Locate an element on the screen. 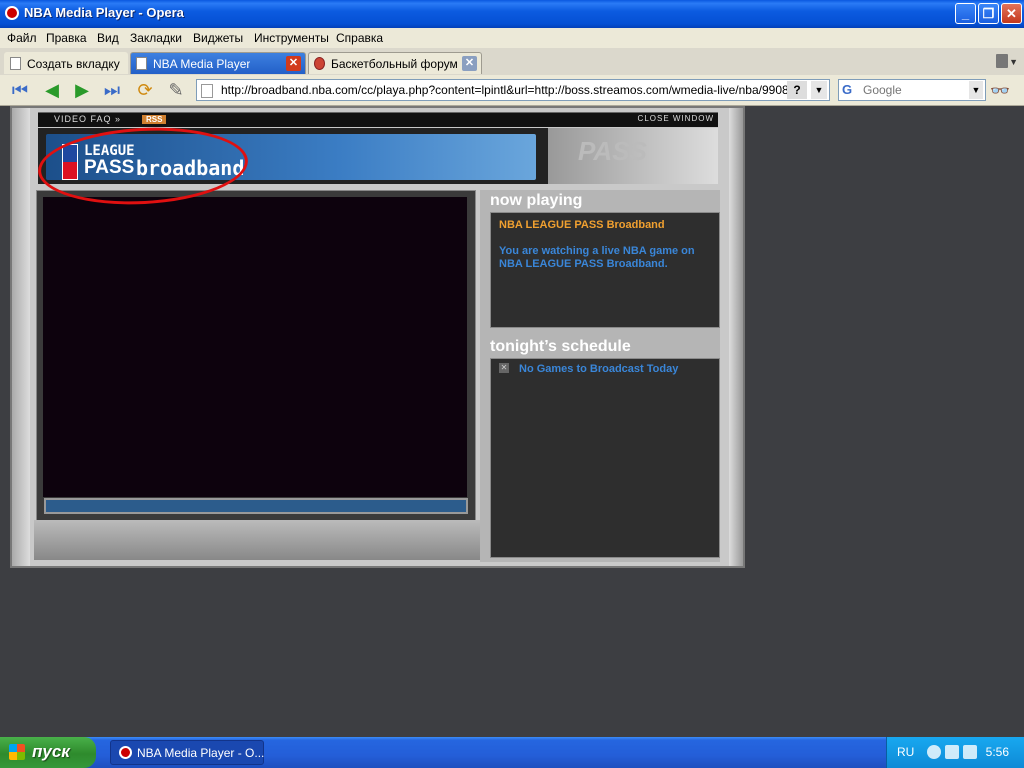  tab-label: NBA Media Player is located at coordinates (202, 64).